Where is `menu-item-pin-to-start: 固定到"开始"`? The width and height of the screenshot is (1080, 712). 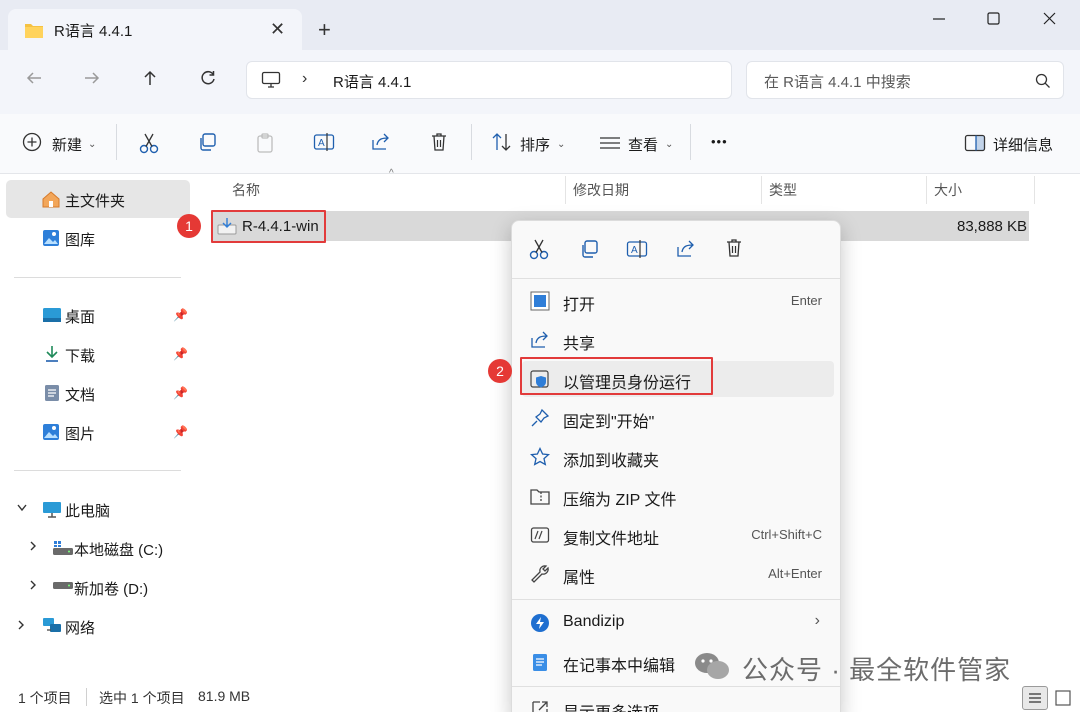
menu-item-pin-to-start: 固定到"开始" is located at coordinates (678, 418).